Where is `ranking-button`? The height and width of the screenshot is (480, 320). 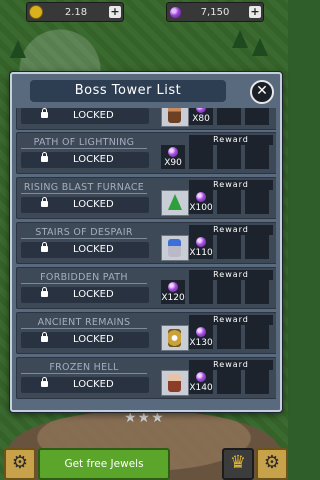
ranking-button is located at coordinates (238, 464).